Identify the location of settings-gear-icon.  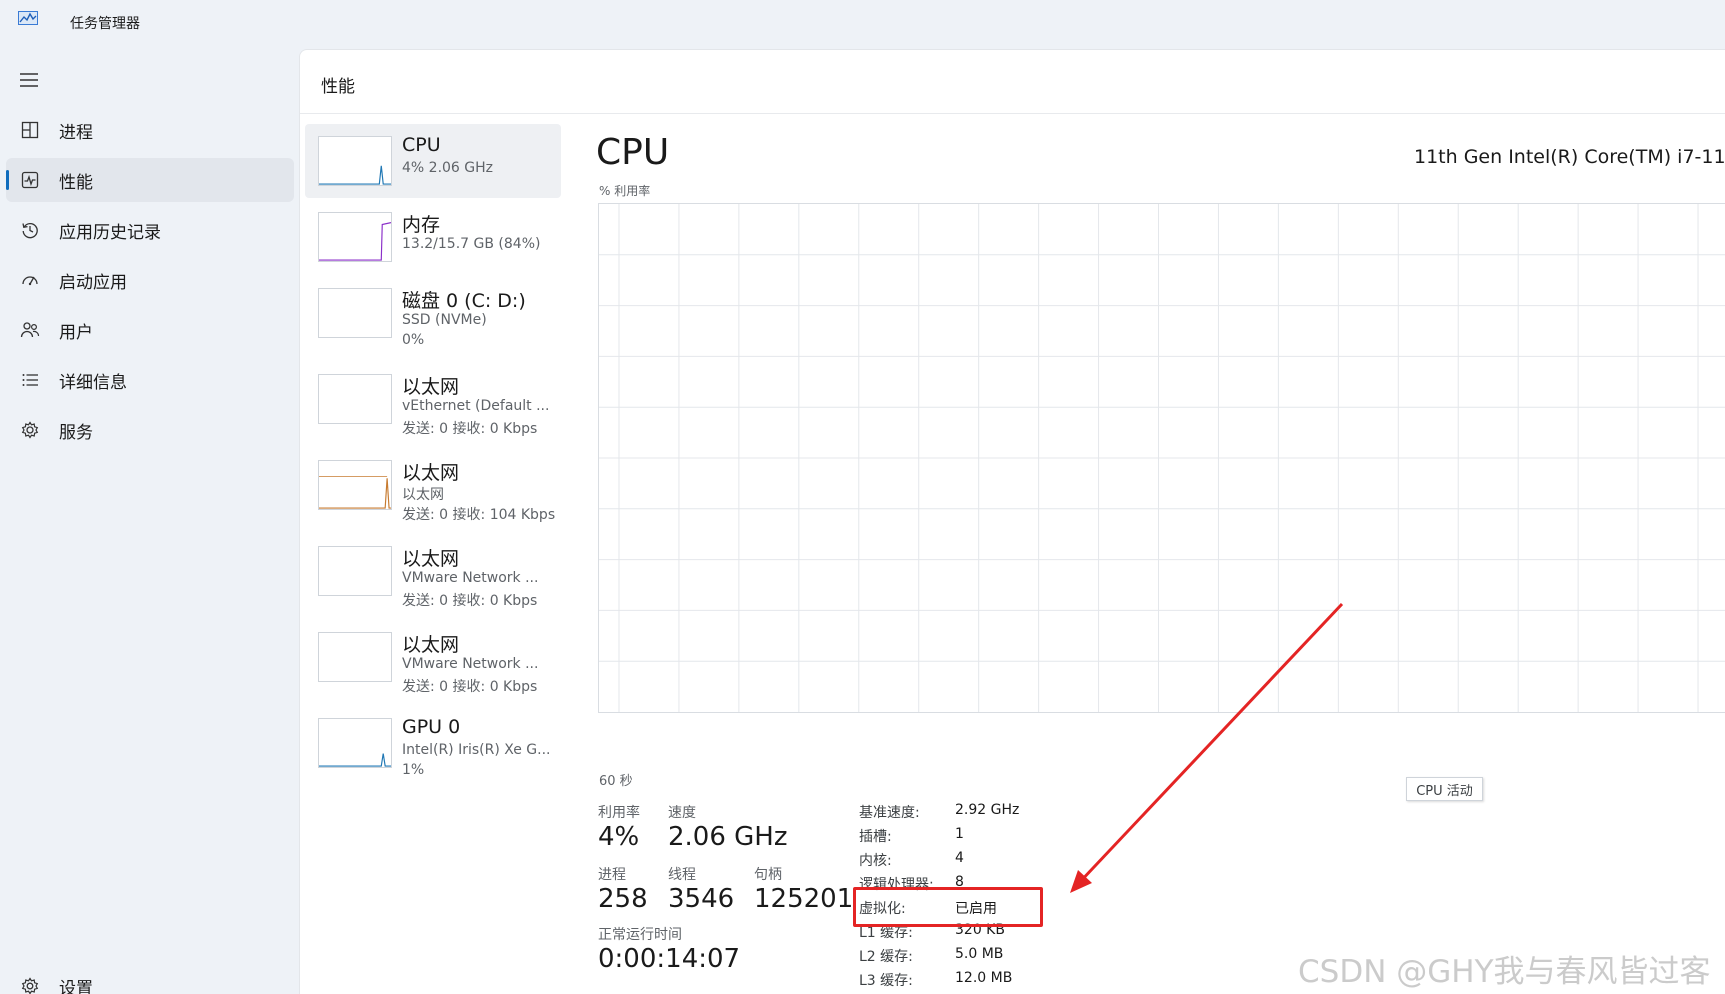
(30, 985).